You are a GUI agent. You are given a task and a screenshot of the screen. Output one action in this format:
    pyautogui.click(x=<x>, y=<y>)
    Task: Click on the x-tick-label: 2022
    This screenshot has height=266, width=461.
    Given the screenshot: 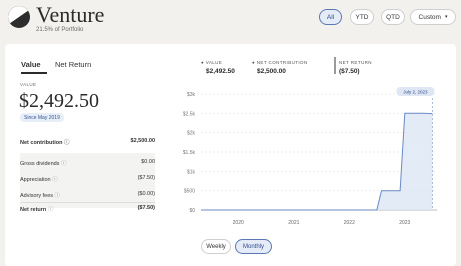 What is the action you would take?
    pyautogui.click(x=349, y=223)
    